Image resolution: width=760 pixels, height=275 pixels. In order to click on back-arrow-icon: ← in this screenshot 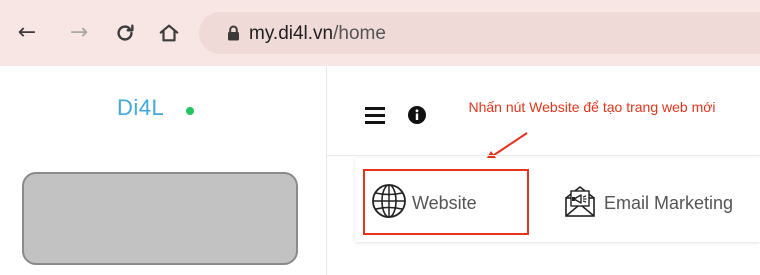, I will do `click(27, 33)`.